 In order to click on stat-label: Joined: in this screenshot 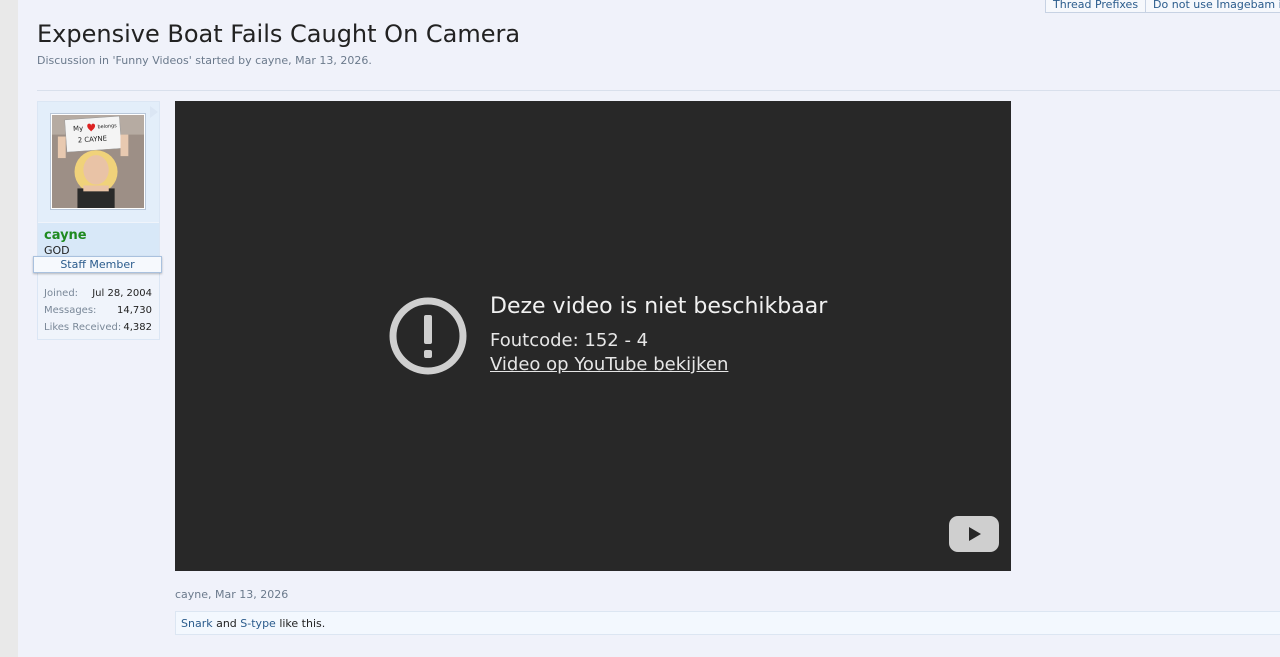, I will do `click(61, 293)`.